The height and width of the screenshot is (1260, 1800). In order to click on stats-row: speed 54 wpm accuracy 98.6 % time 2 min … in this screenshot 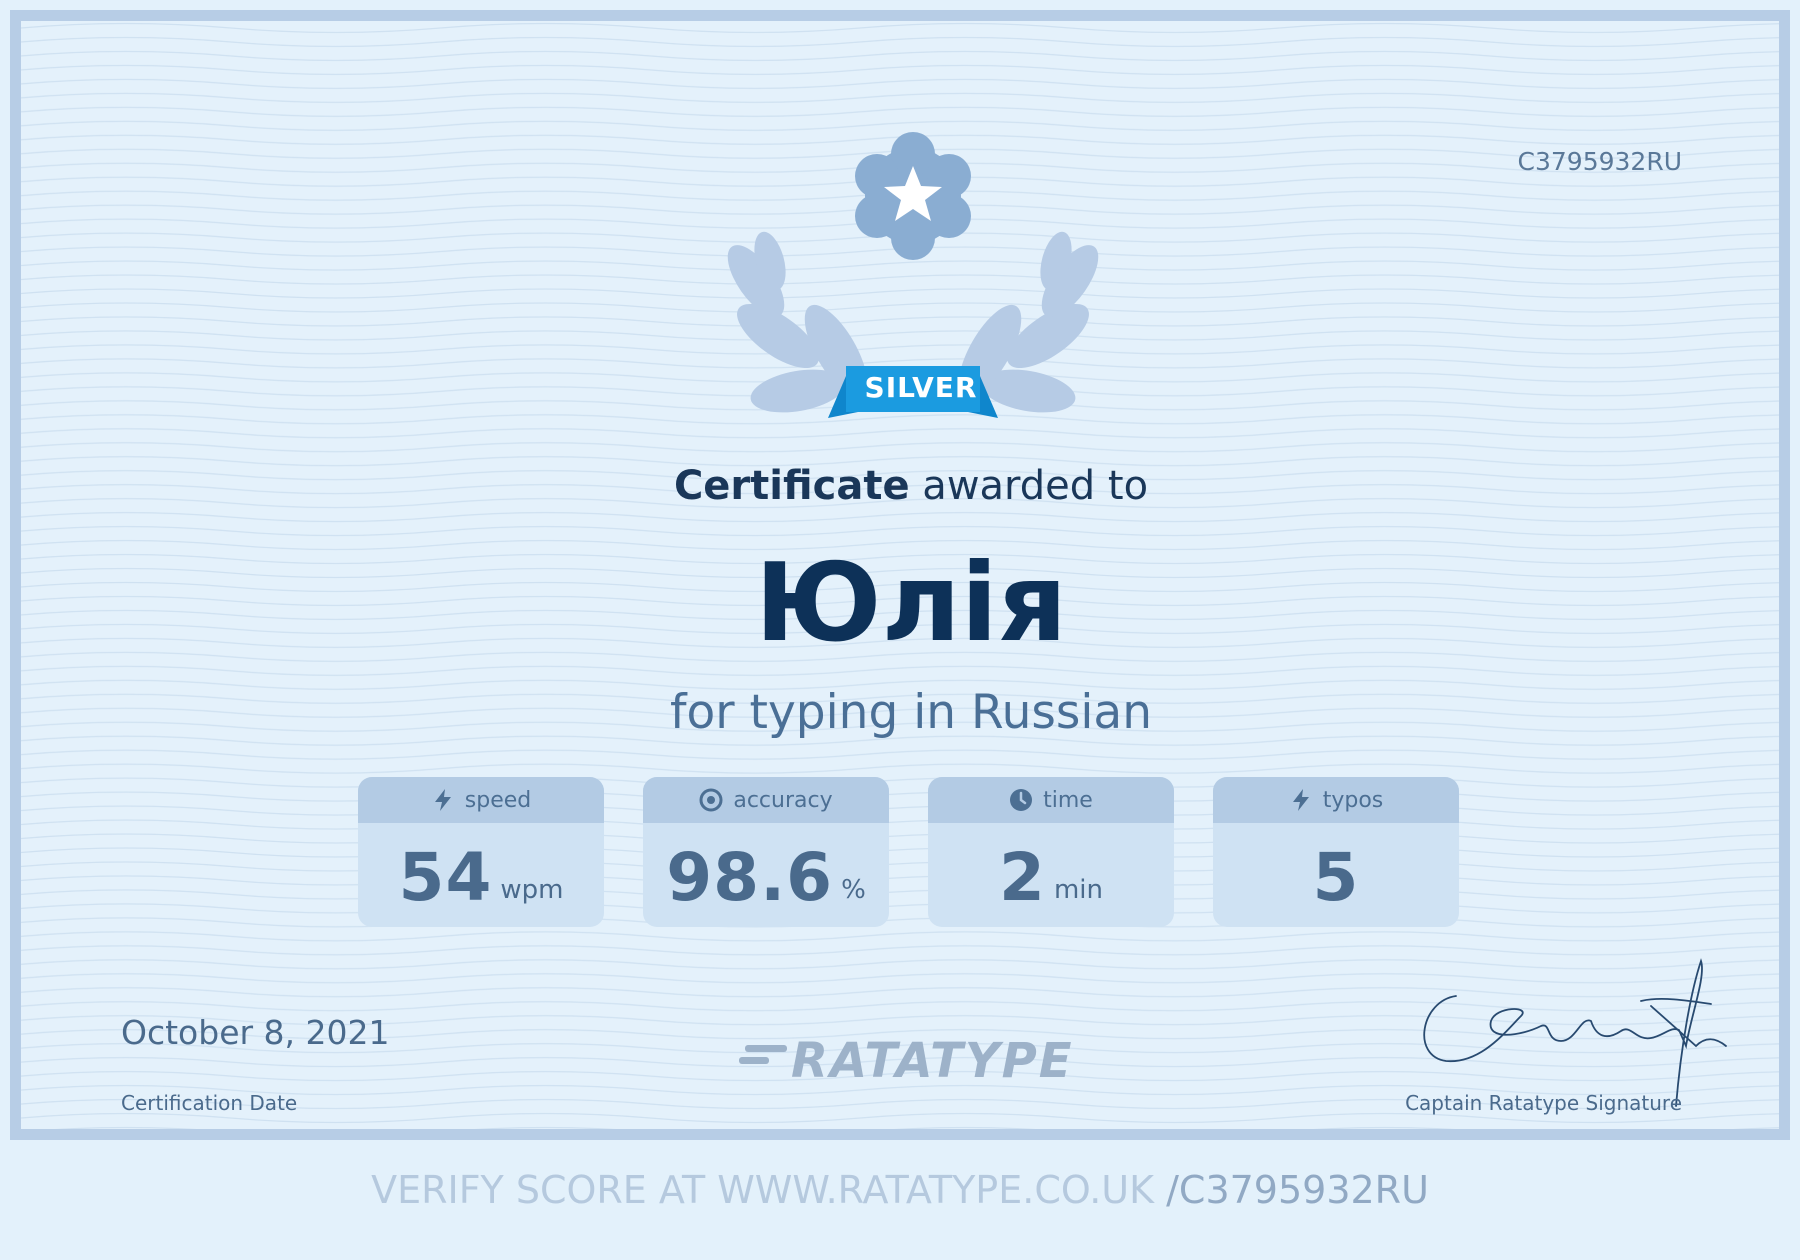, I will do `click(913, 852)`.